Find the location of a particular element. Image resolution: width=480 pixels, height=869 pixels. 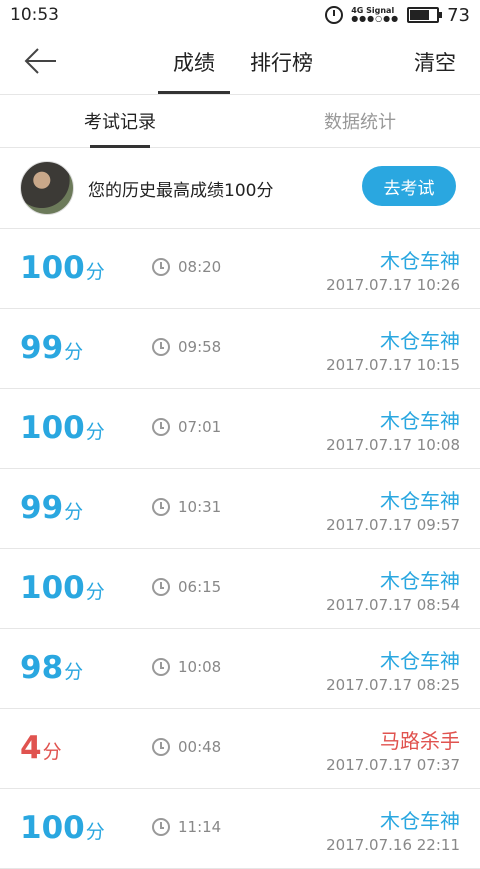

score-value: 4 is located at coordinates (31, 748).